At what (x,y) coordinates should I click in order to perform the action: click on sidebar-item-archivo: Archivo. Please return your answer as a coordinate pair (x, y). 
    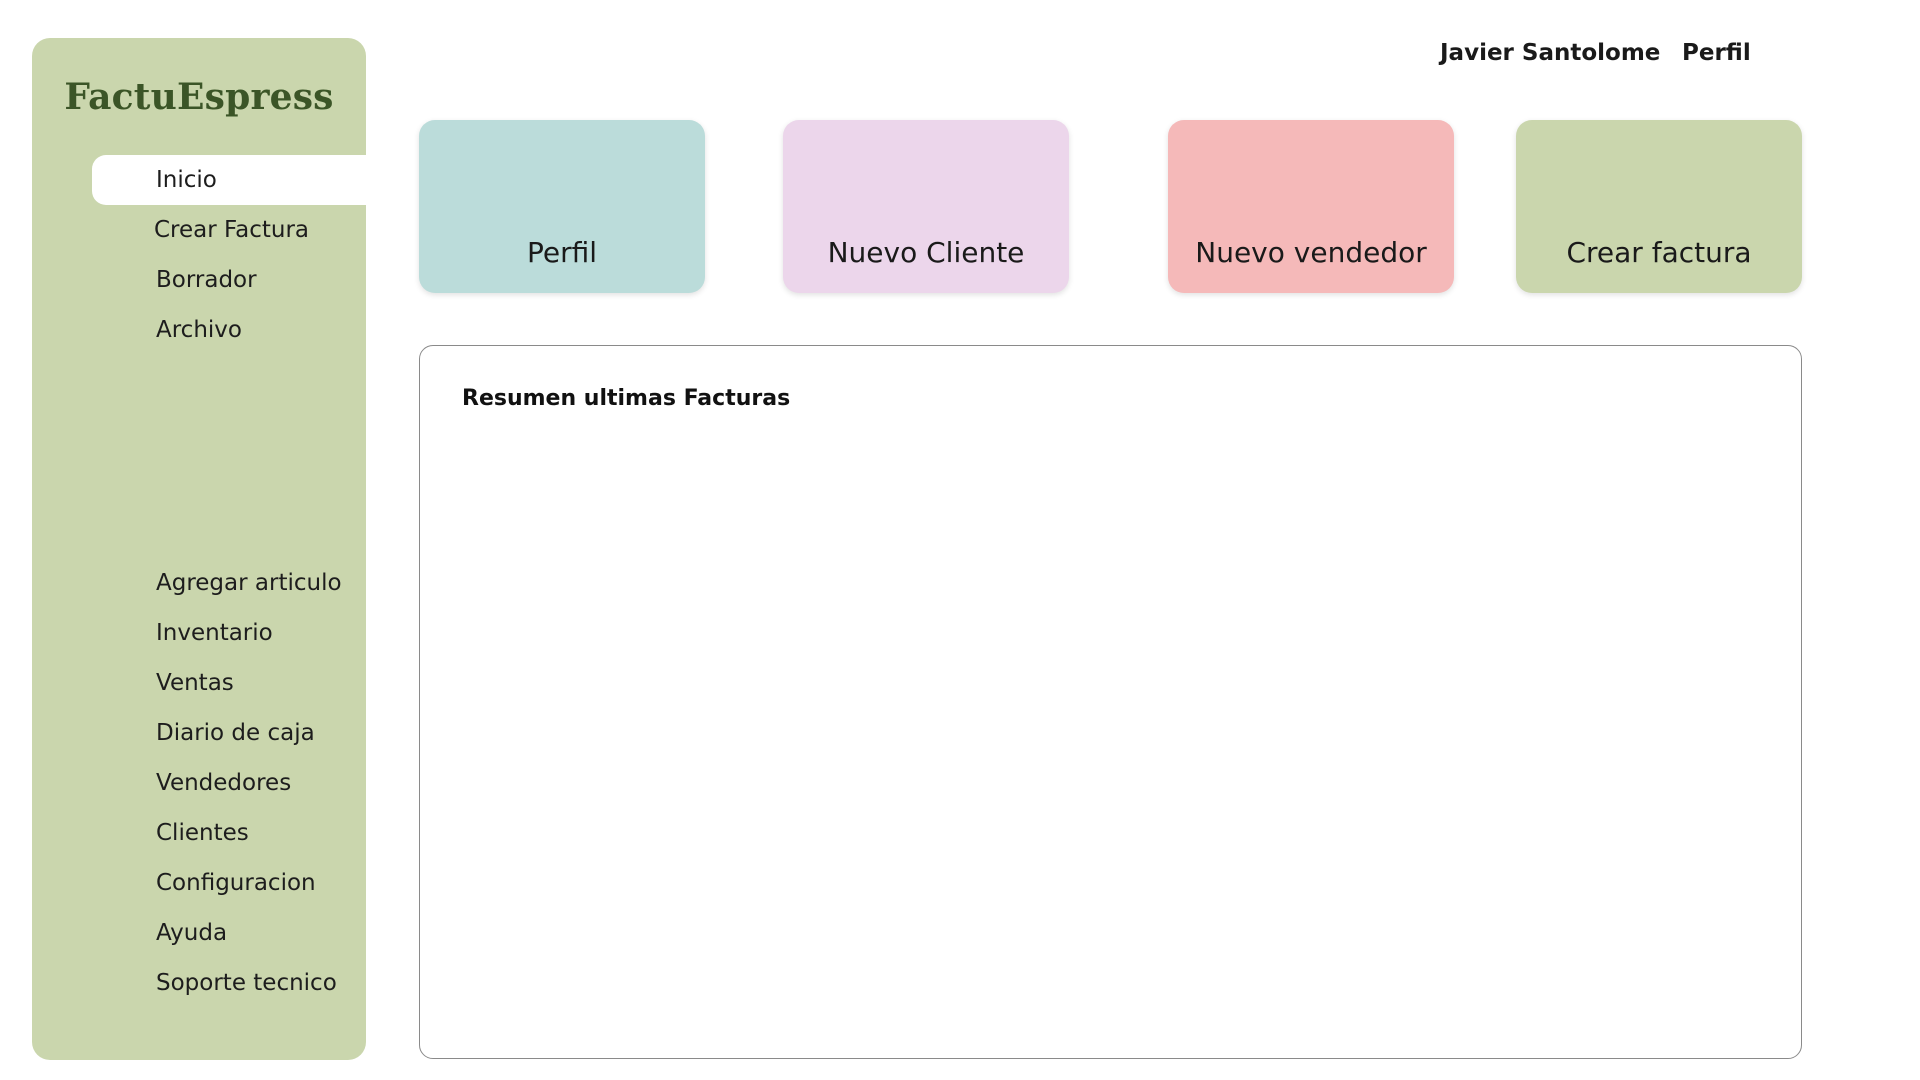
    Looking at the image, I should click on (167, 330).